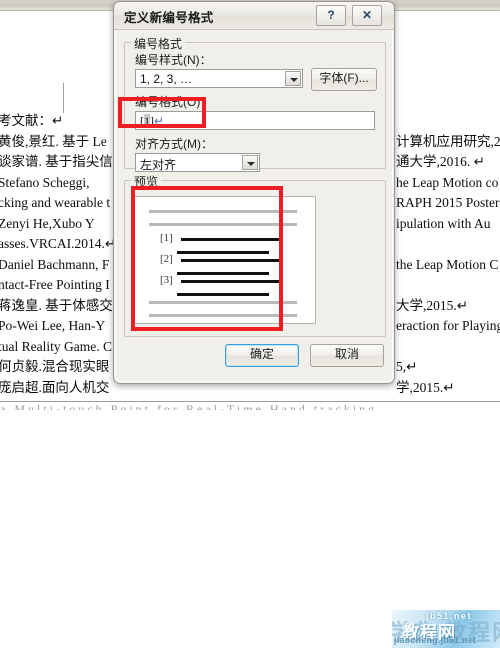  What do you see at coordinates (425, 387) in the screenshot?
I see `document-line: 学,2015.↵` at bounding box center [425, 387].